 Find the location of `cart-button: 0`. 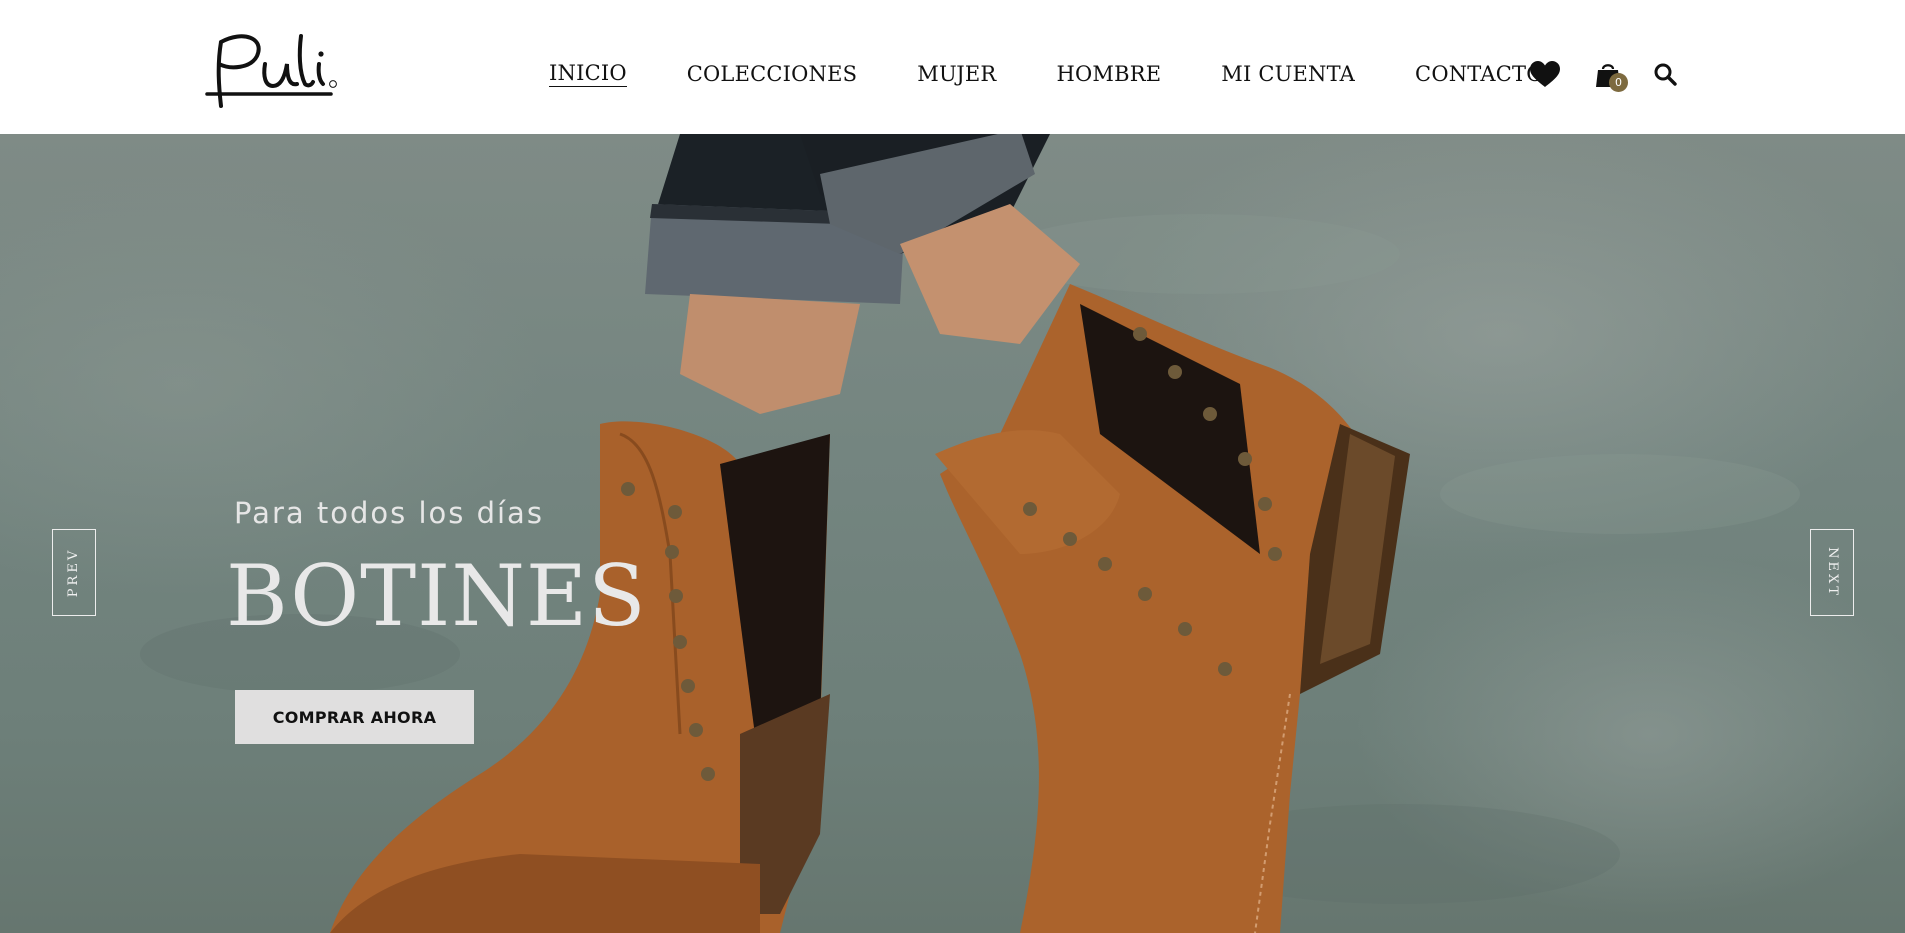

cart-button: 0 is located at coordinates (1610, 74).